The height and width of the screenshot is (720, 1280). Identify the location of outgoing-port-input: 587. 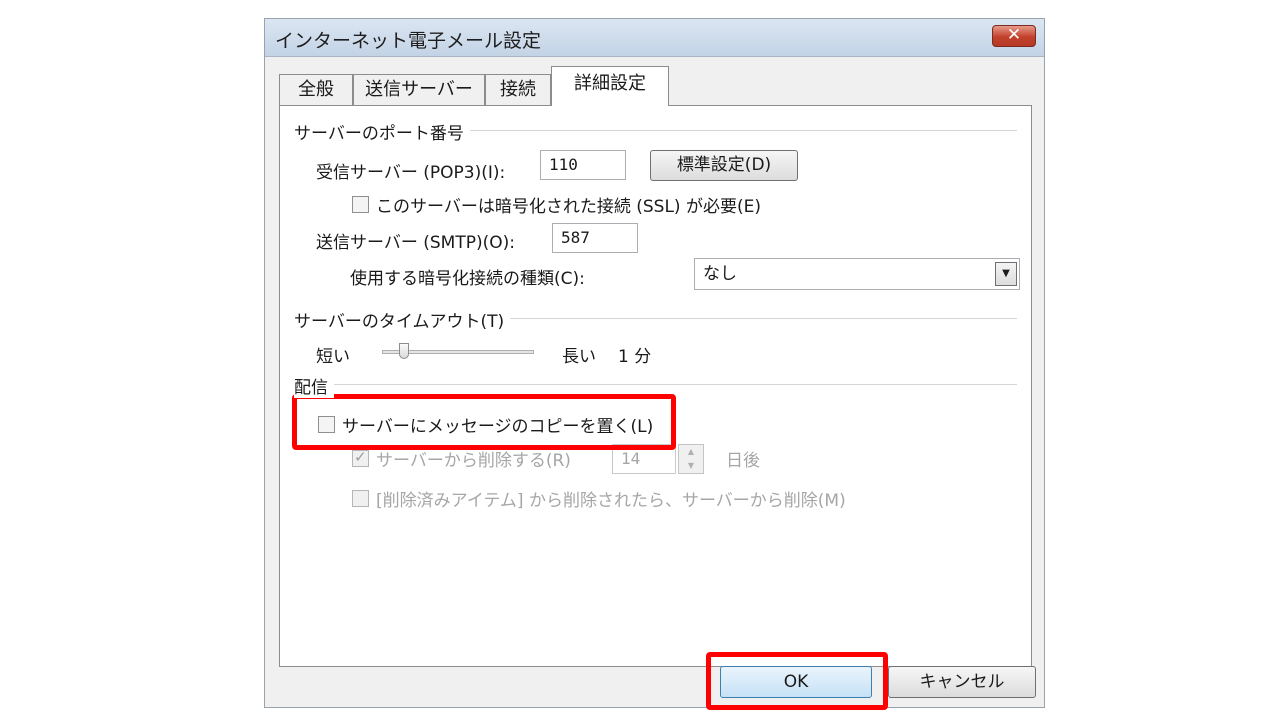
(595, 238).